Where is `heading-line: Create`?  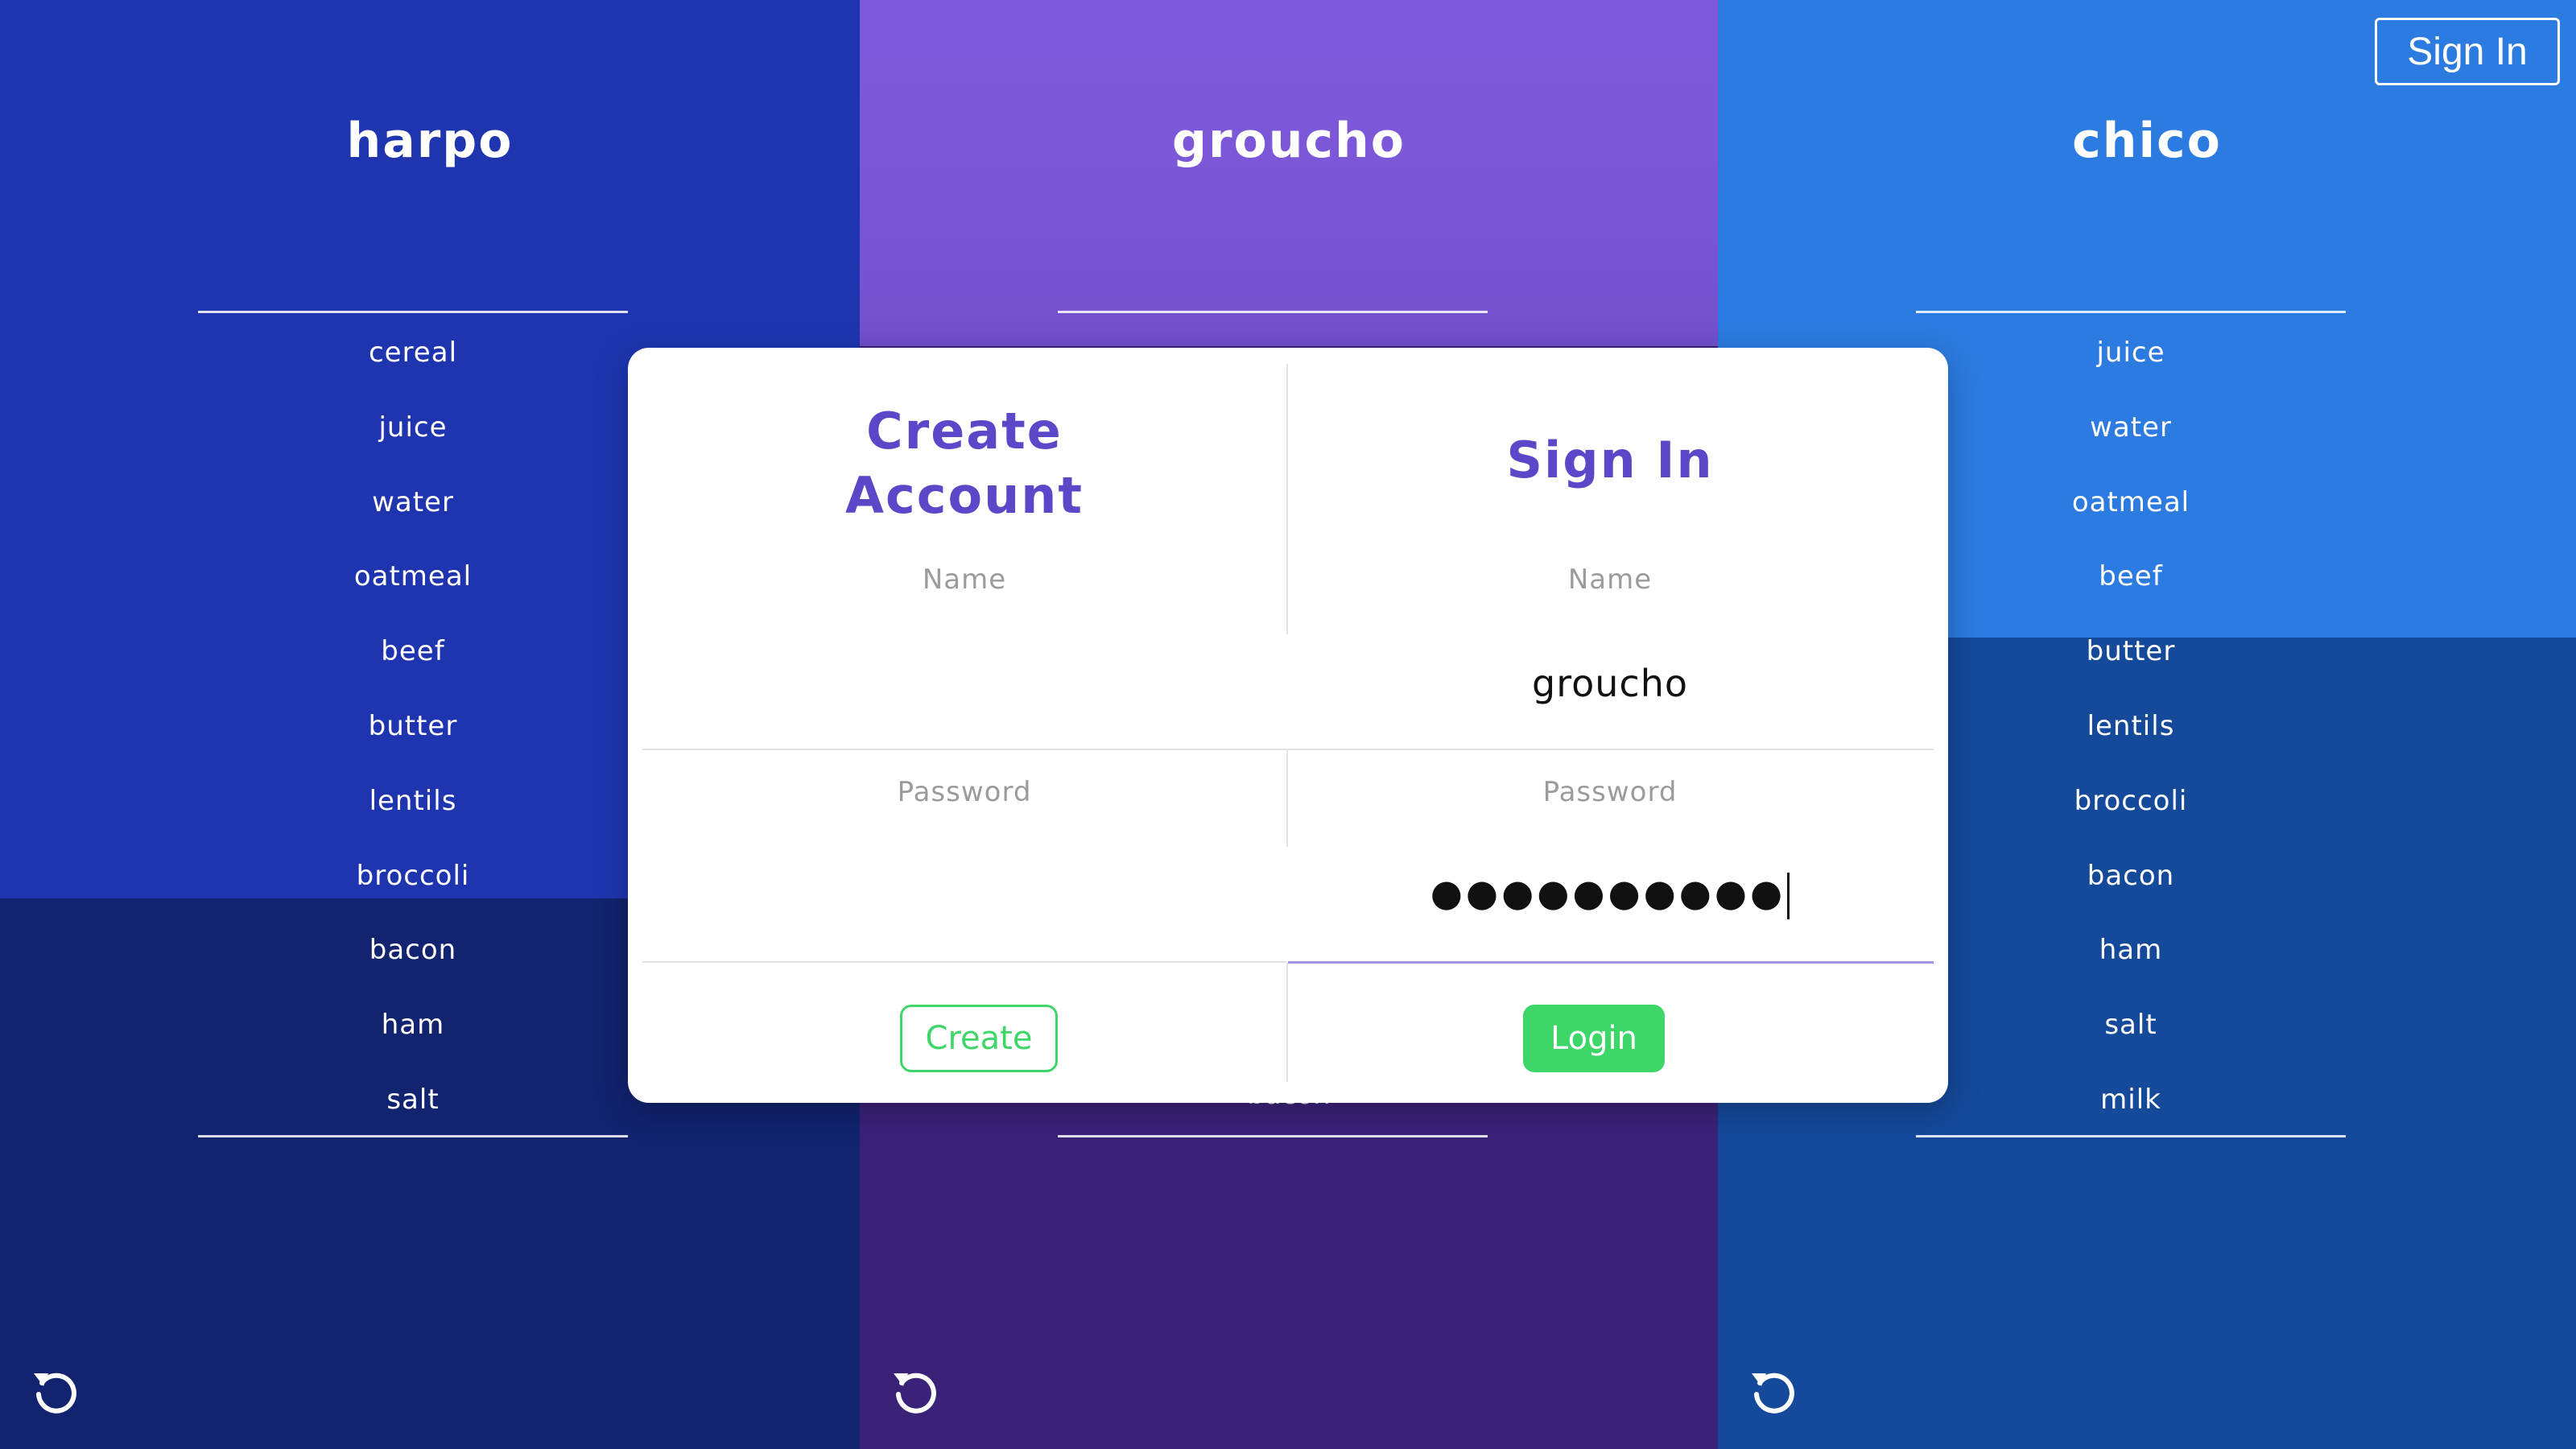
heading-line: Create is located at coordinates (965, 431).